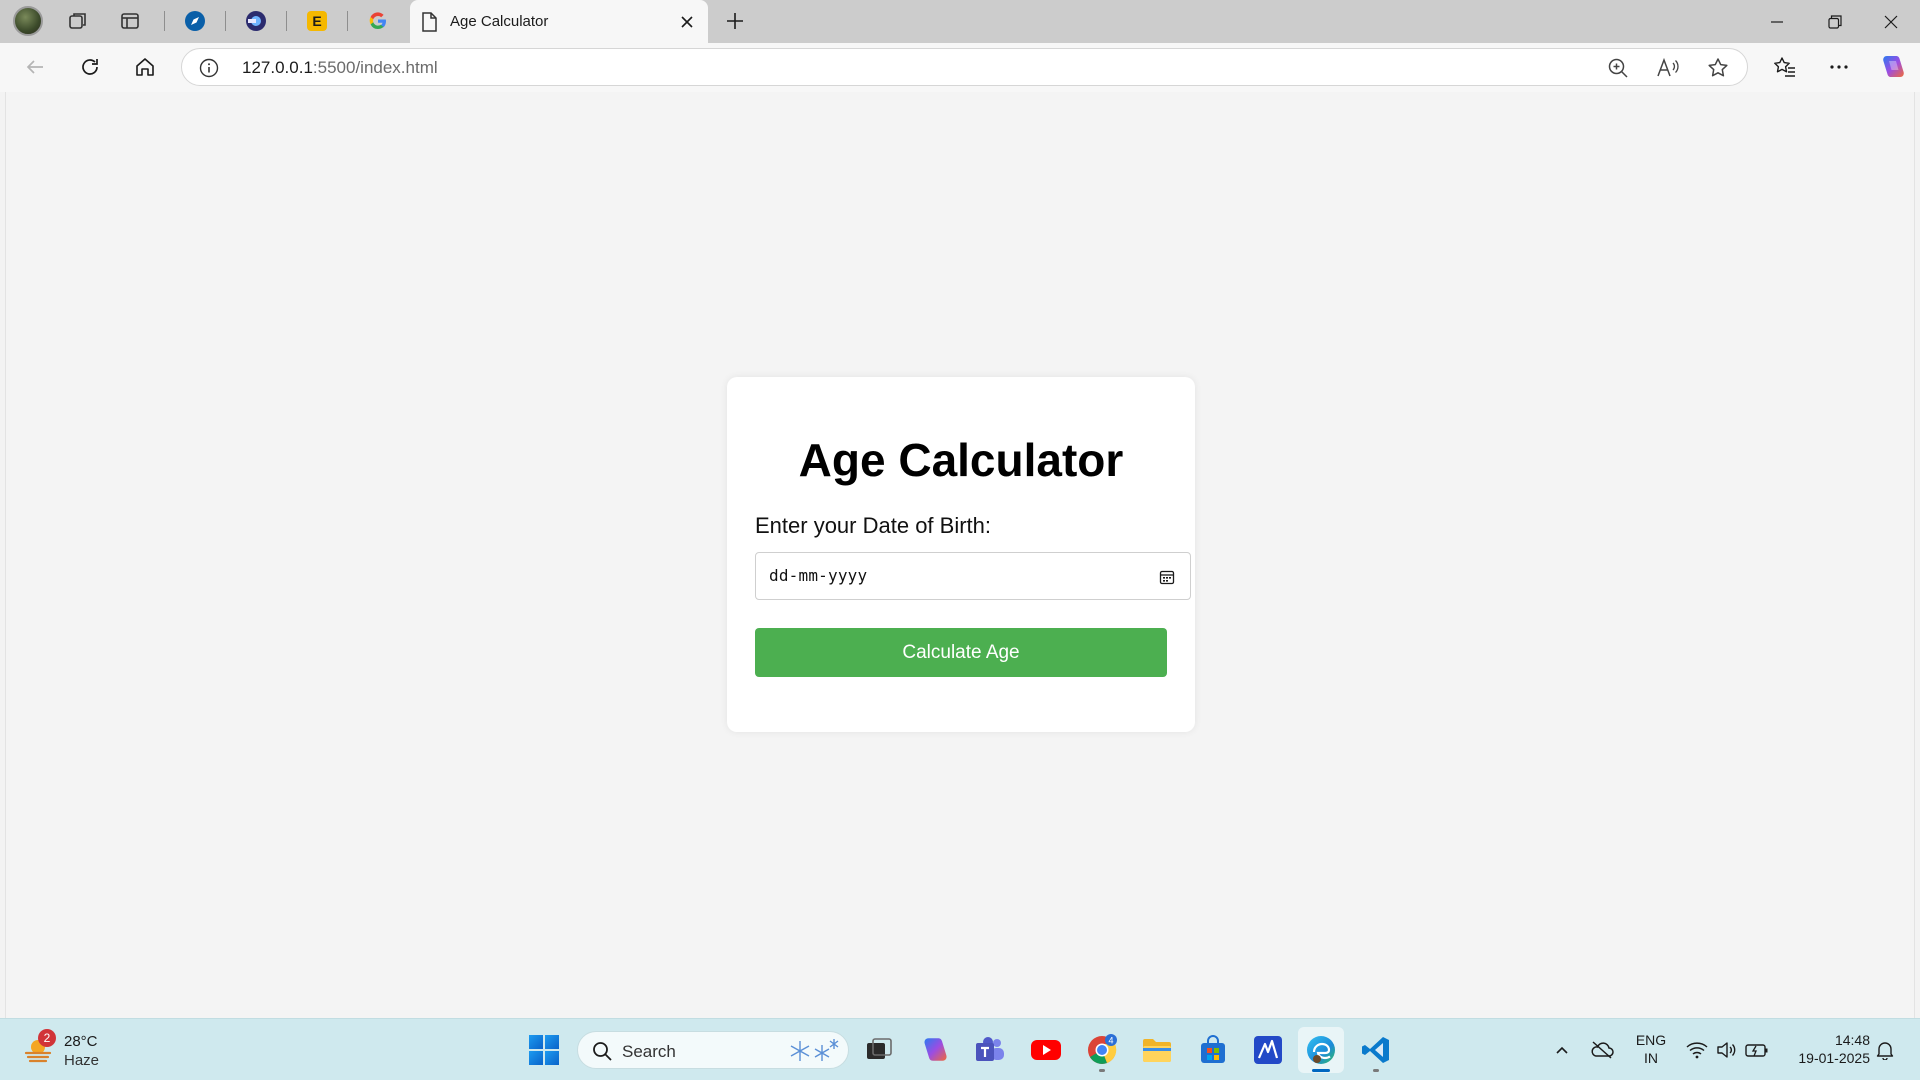  I want to click on folder-icon, so click(1157, 1050).